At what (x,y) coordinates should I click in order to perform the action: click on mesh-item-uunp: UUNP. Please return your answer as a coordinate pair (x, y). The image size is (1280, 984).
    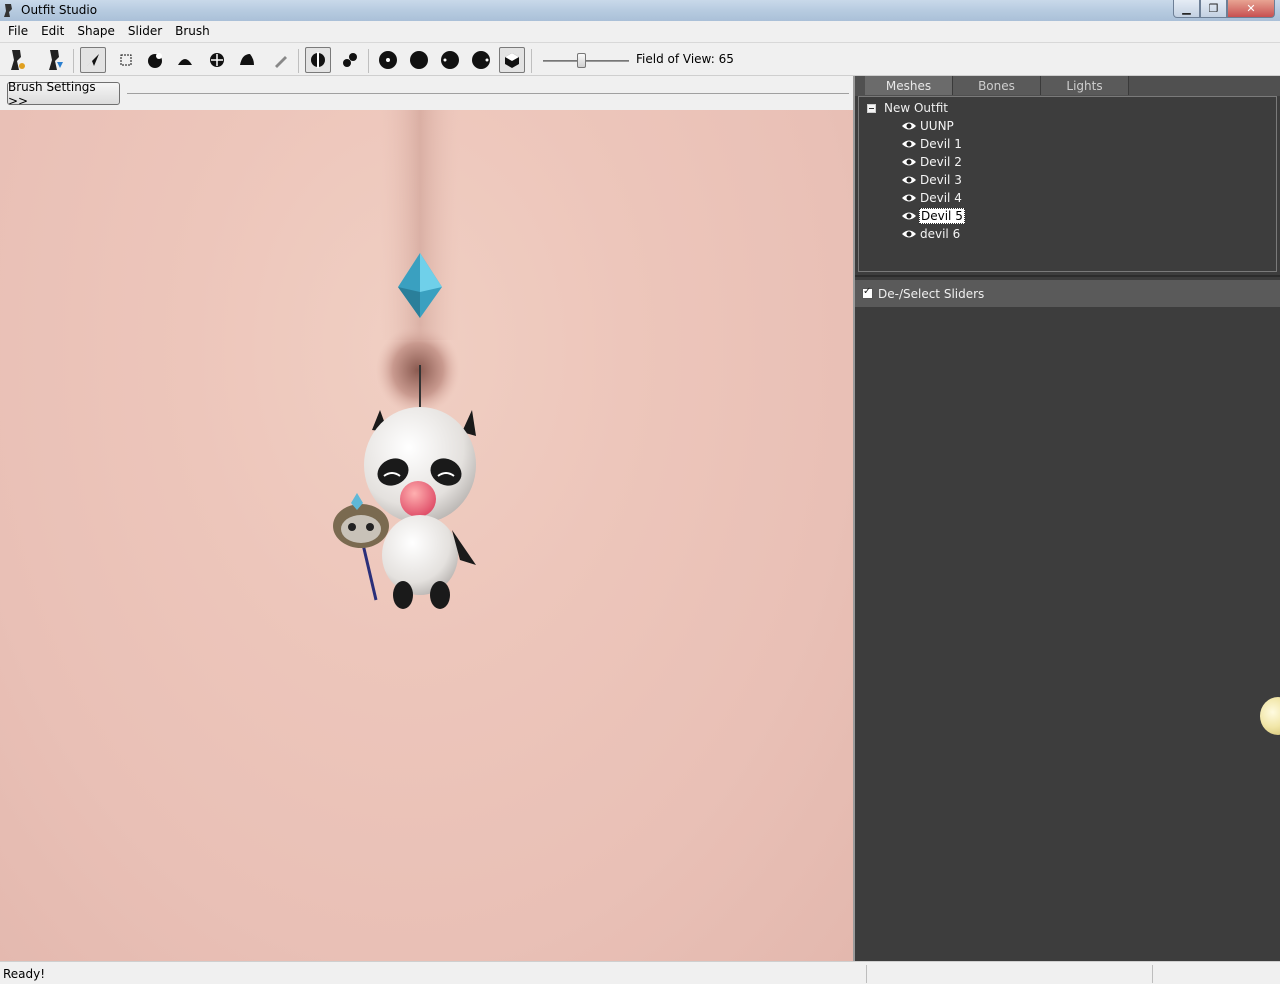
    Looking at the image, I should click on (928, 126).